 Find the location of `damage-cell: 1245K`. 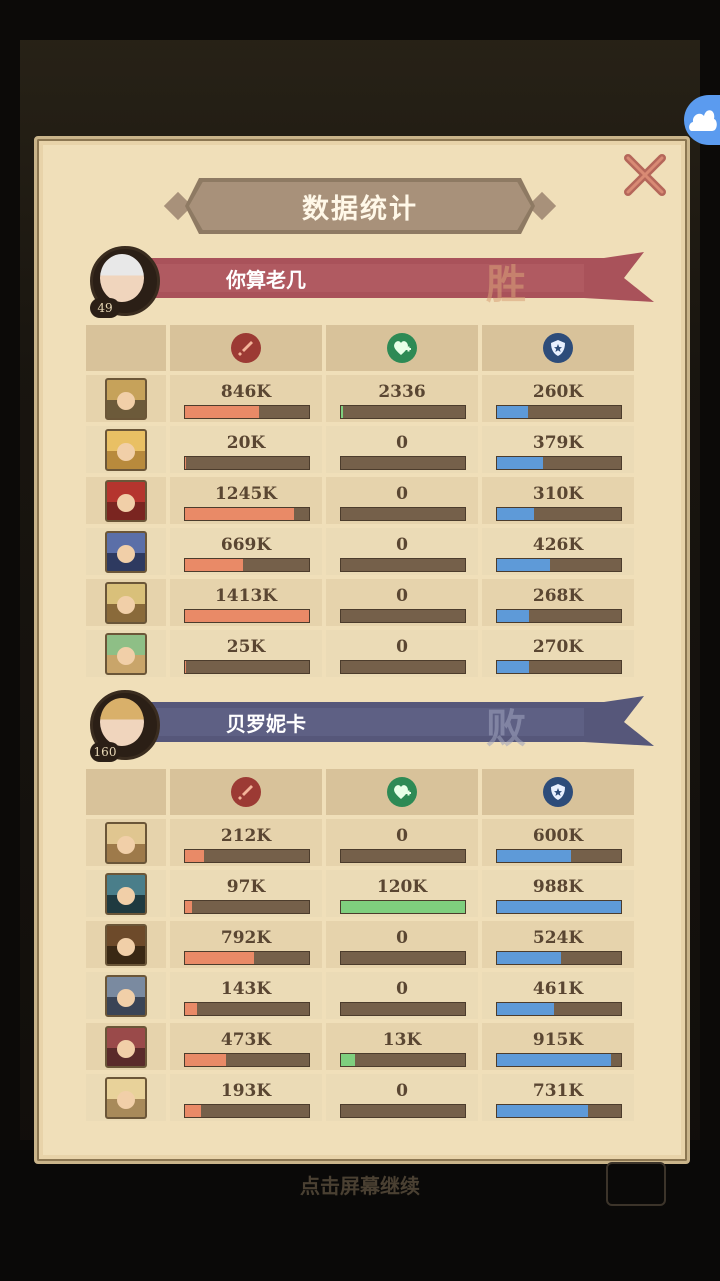

damage-cell: 1245K is located at coordinates (246, 500).